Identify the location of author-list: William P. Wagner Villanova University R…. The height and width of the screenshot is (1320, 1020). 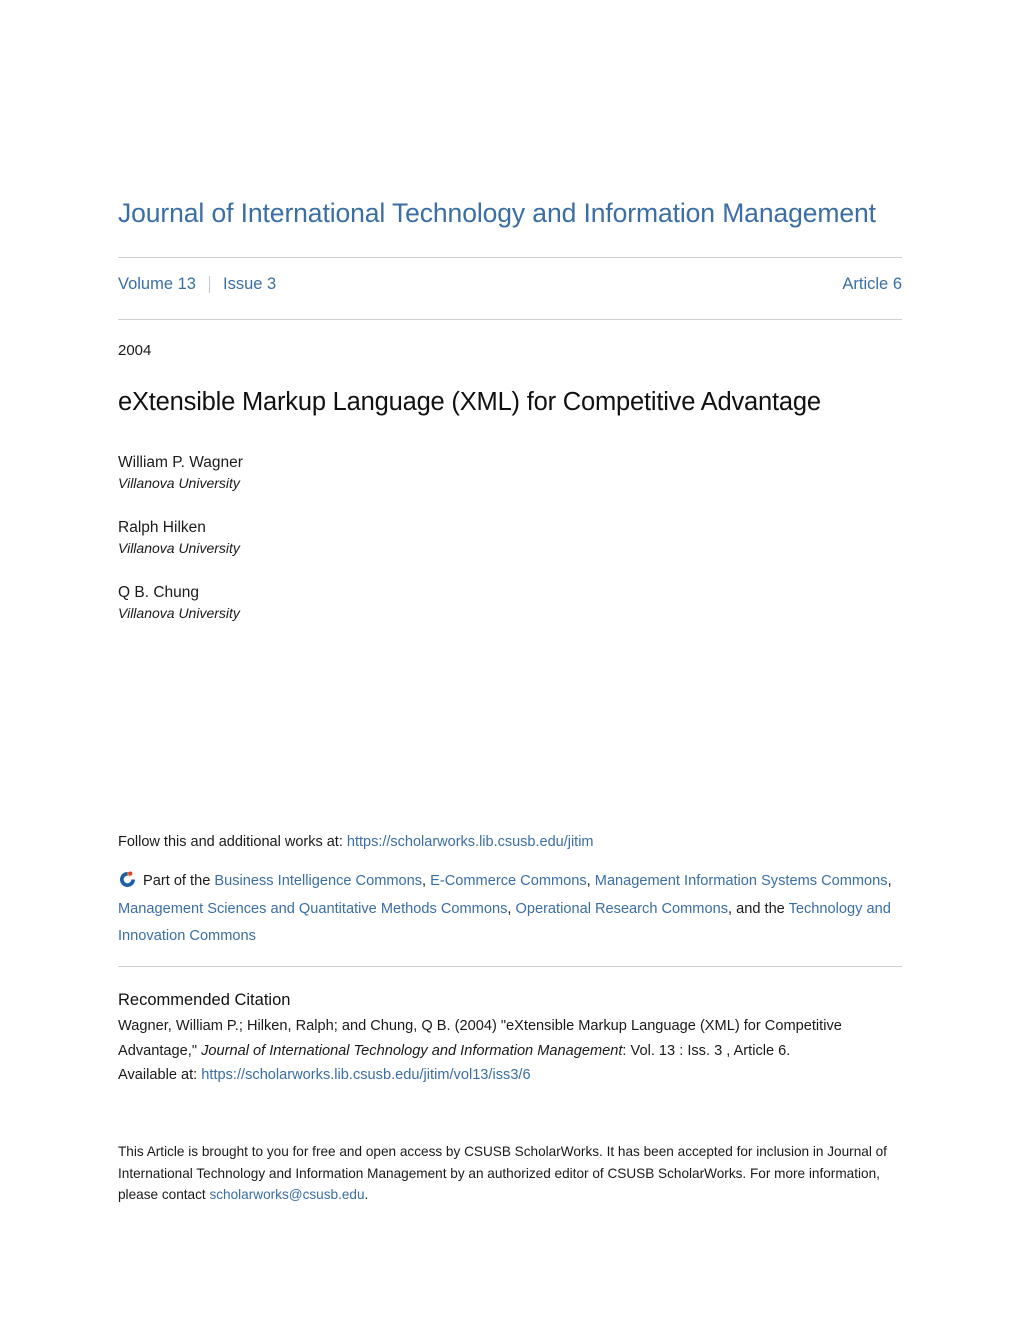
(510, 537).